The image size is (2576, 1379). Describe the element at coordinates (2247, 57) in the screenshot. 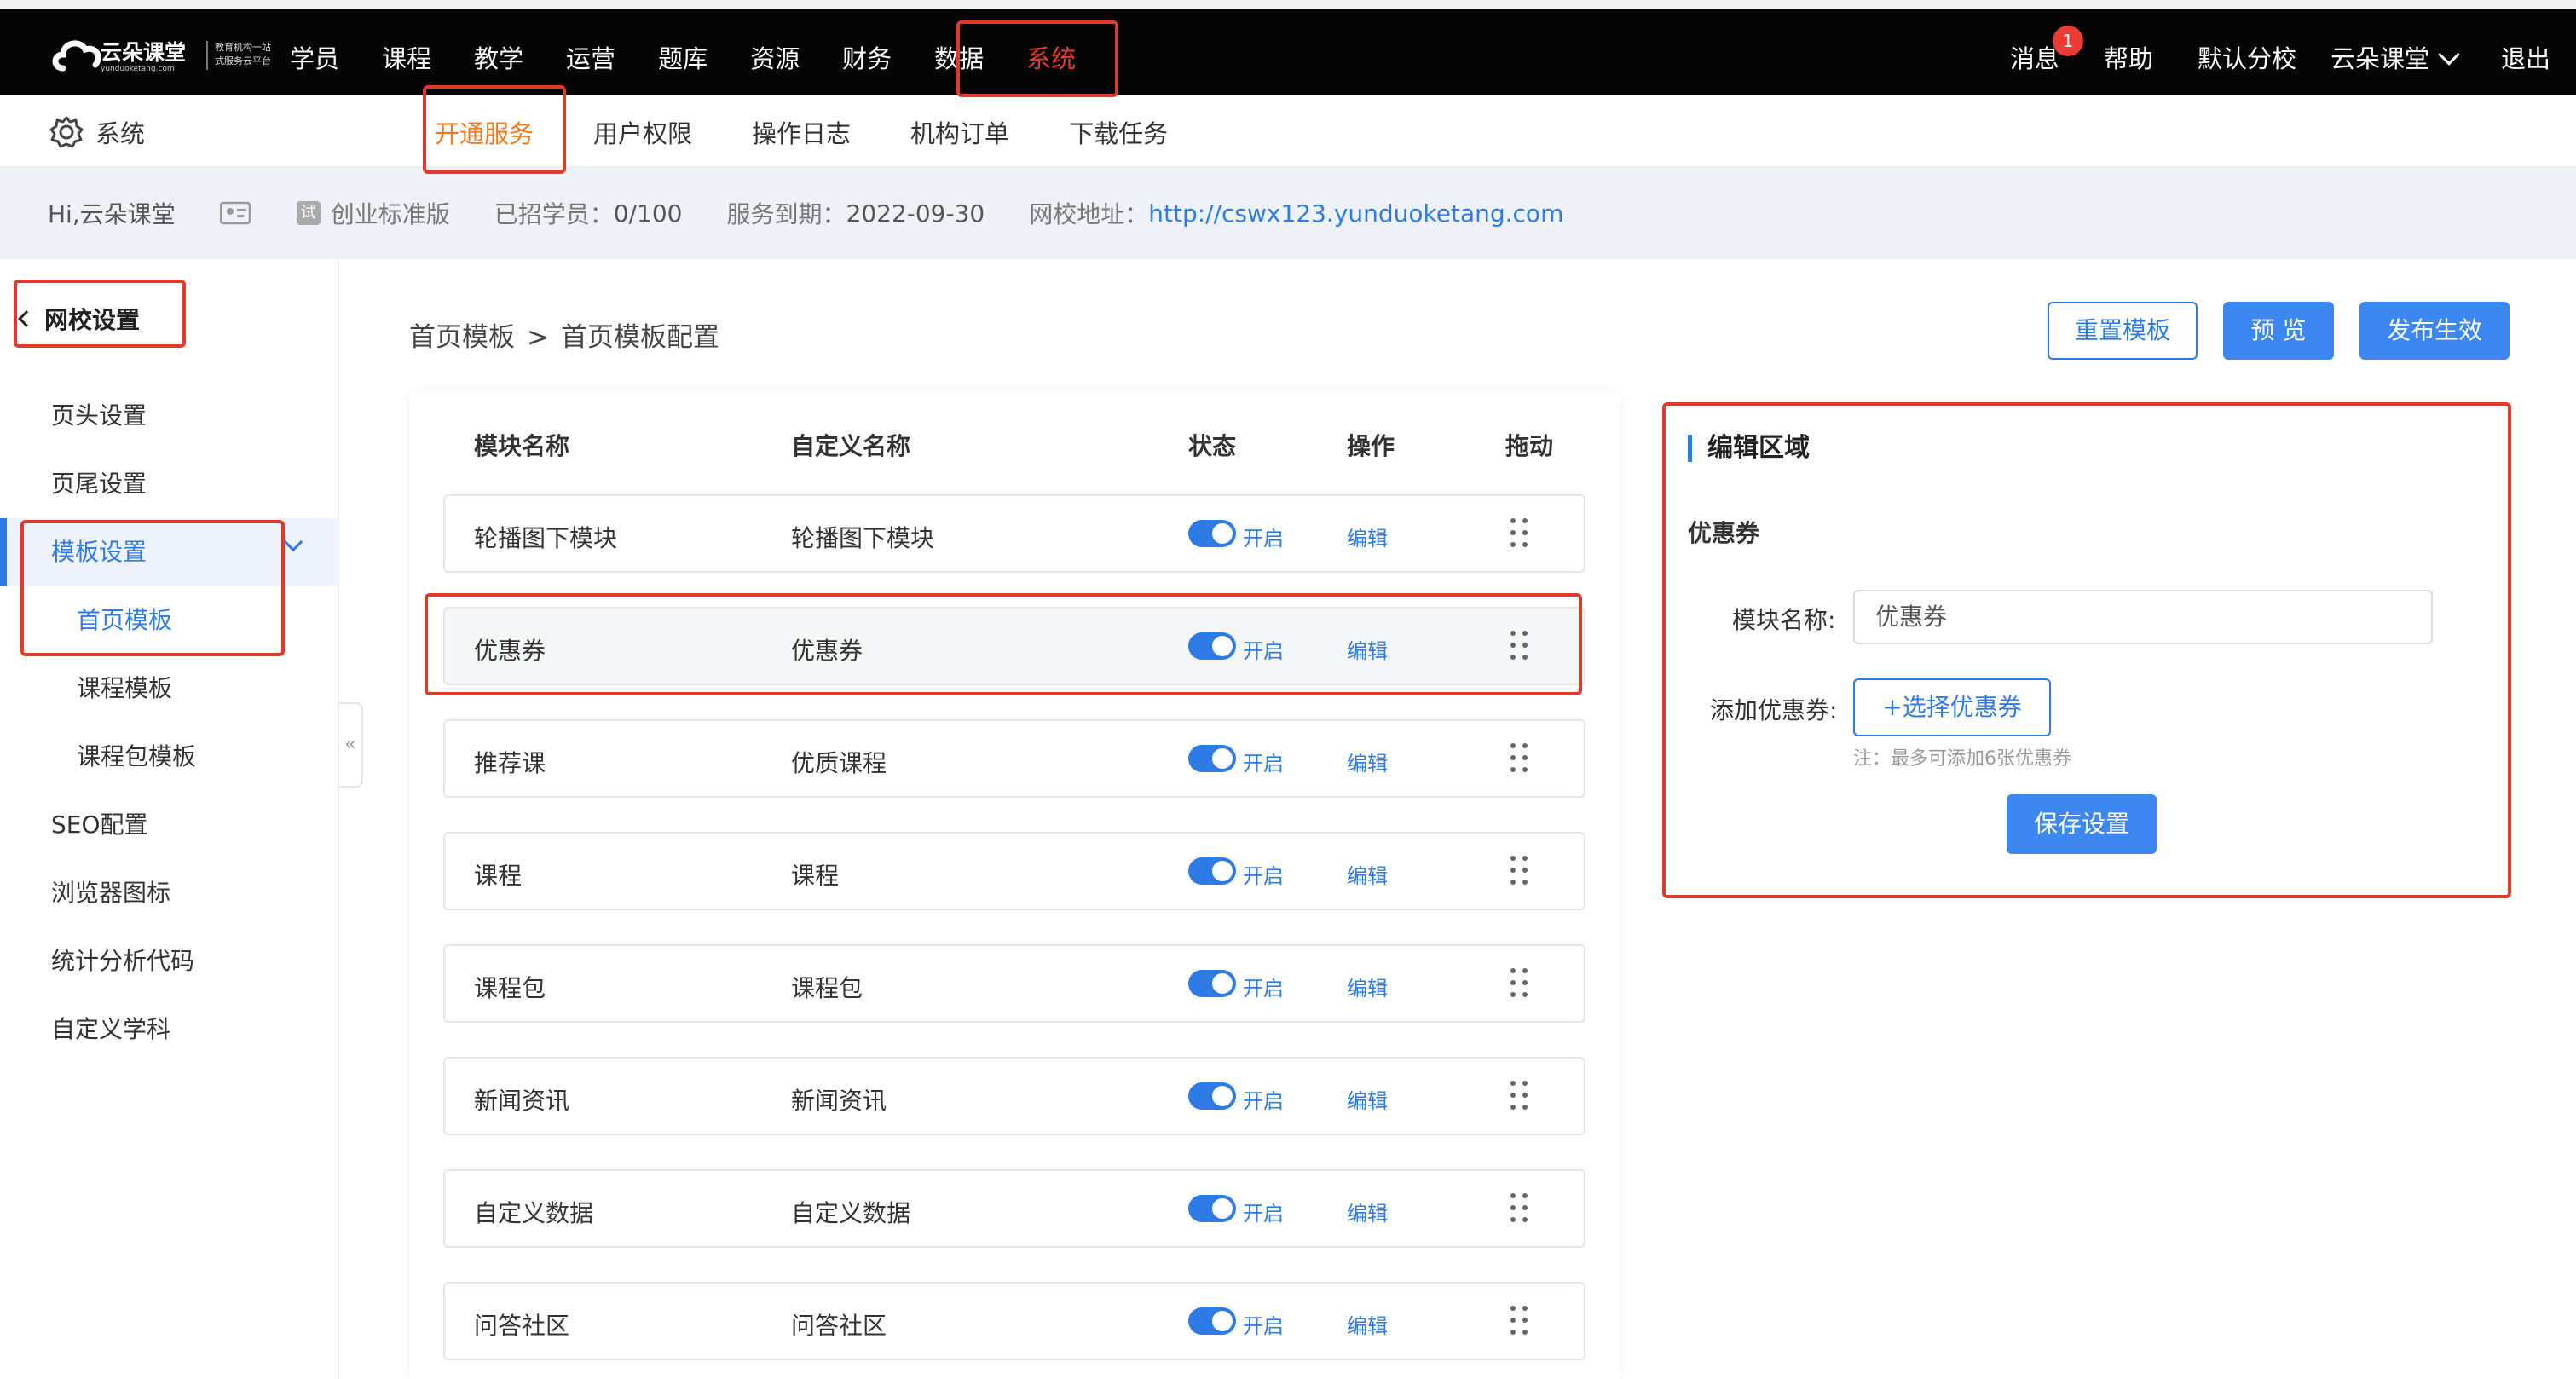

I see `default-branch-link: 默认分校` at that location.